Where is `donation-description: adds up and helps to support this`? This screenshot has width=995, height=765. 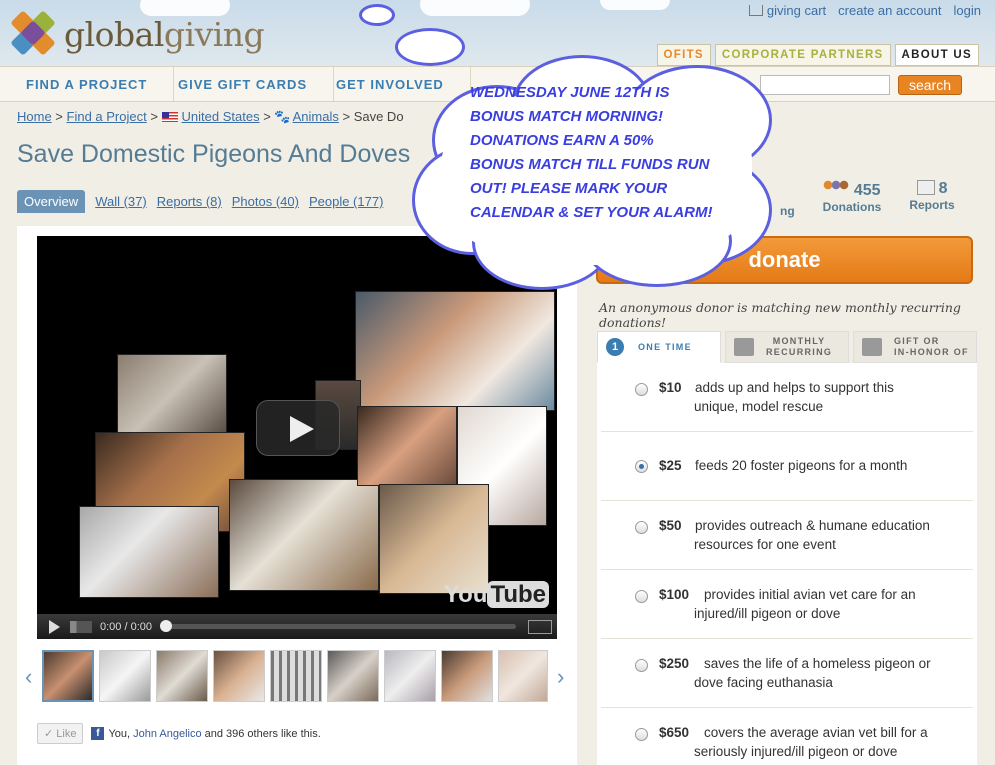
donation-description: adds up and helps to support this is located at coordinates (794, 387).